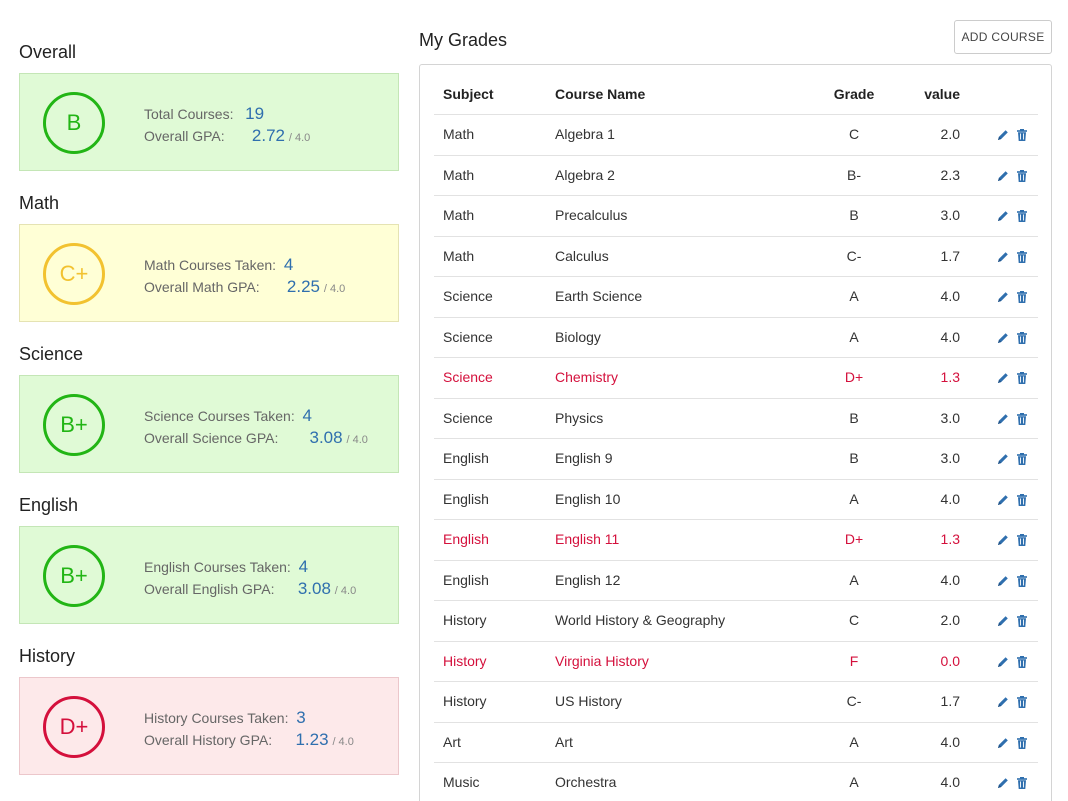 This screenshot has height=801, width=1068. I want to click on cell-value: 1.7, so click(950, 701).